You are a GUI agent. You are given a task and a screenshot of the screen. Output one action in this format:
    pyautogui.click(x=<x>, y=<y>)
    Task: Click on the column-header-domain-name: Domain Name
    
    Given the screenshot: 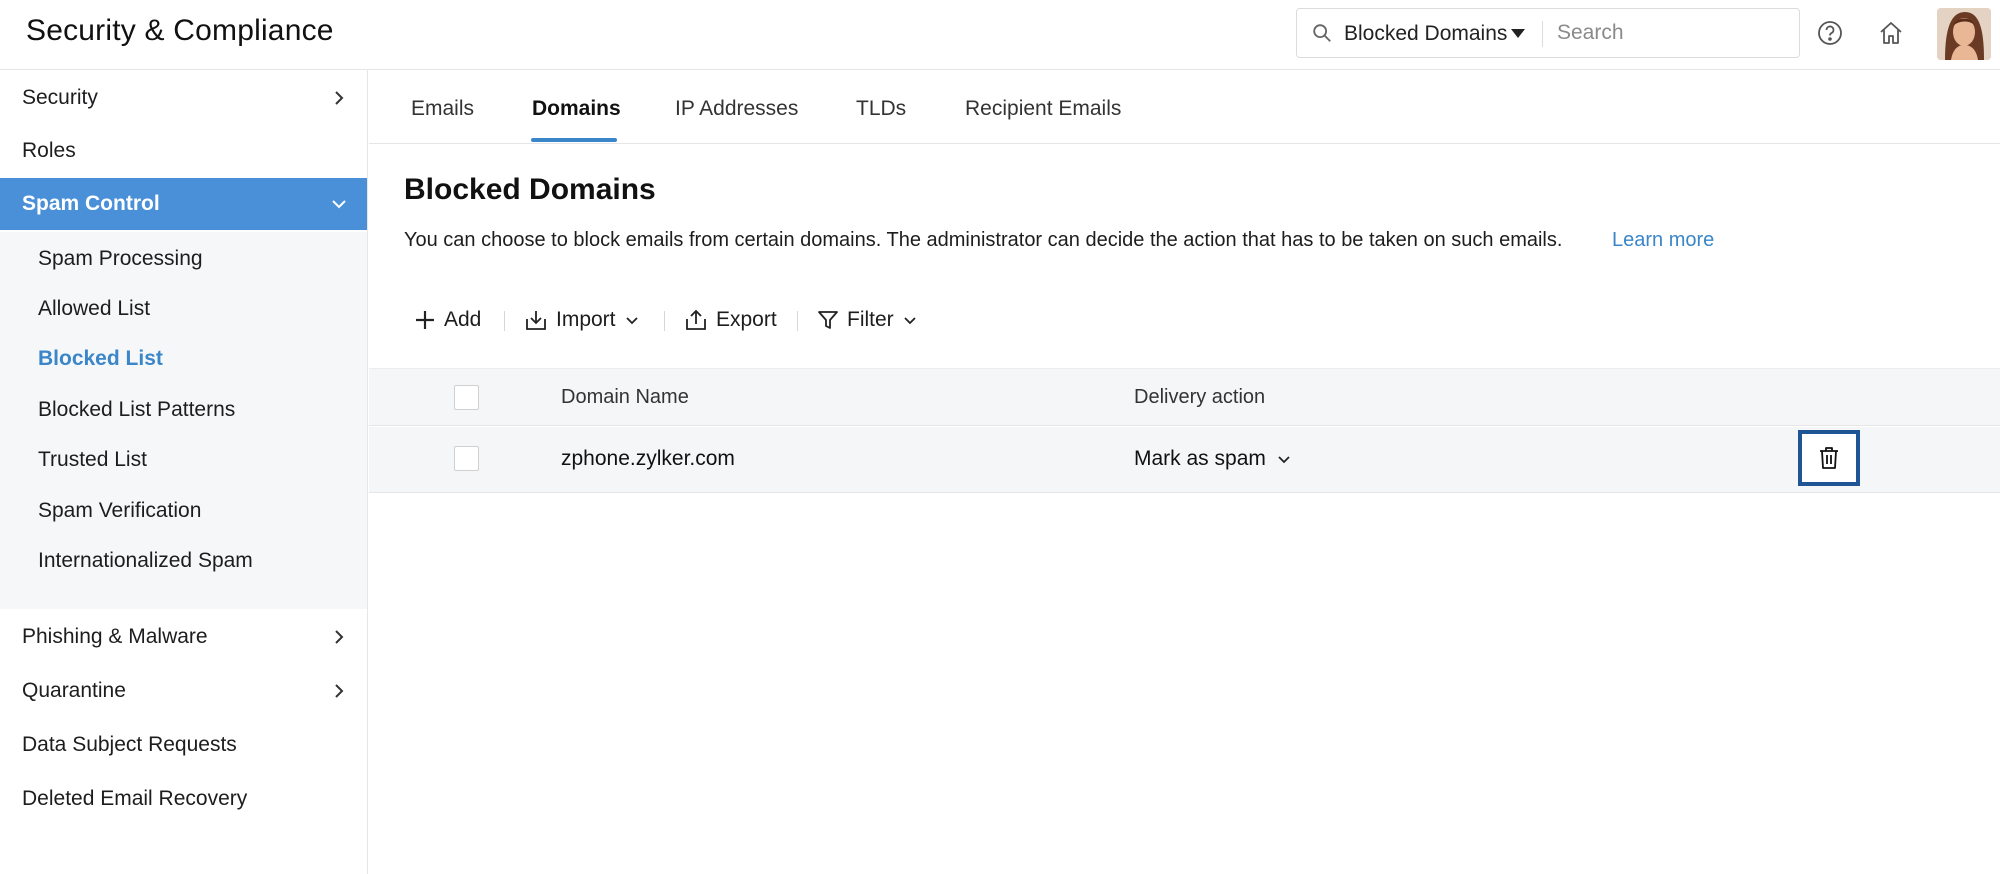 What is the action you would take?
    pyautogui.click(x=625, y=397)
    